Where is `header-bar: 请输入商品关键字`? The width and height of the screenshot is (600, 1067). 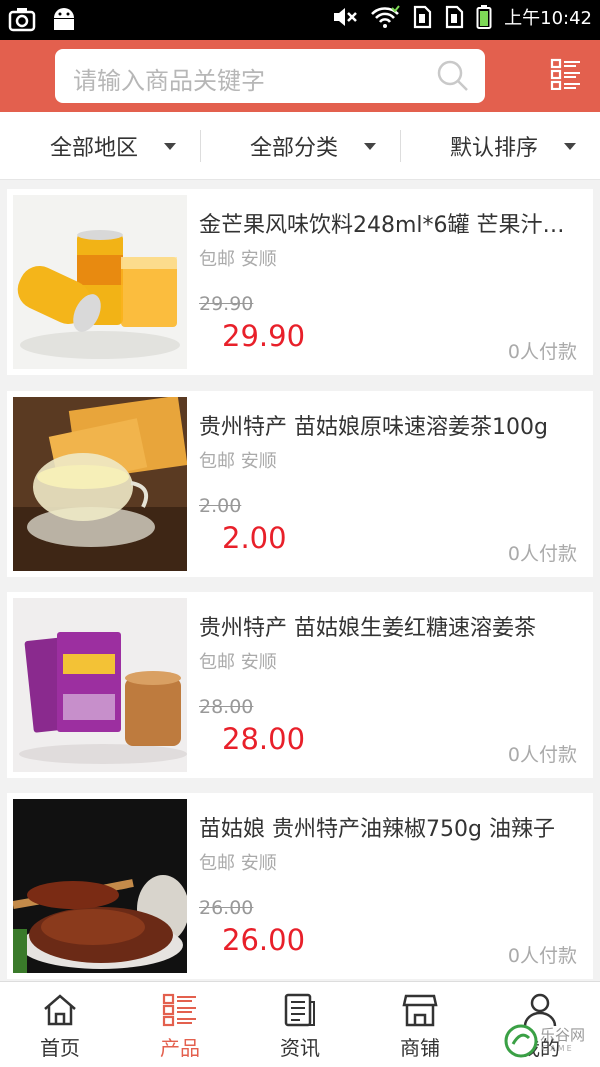 header-bar: 请输入商品关键字 is located at coordinates (300, 76).